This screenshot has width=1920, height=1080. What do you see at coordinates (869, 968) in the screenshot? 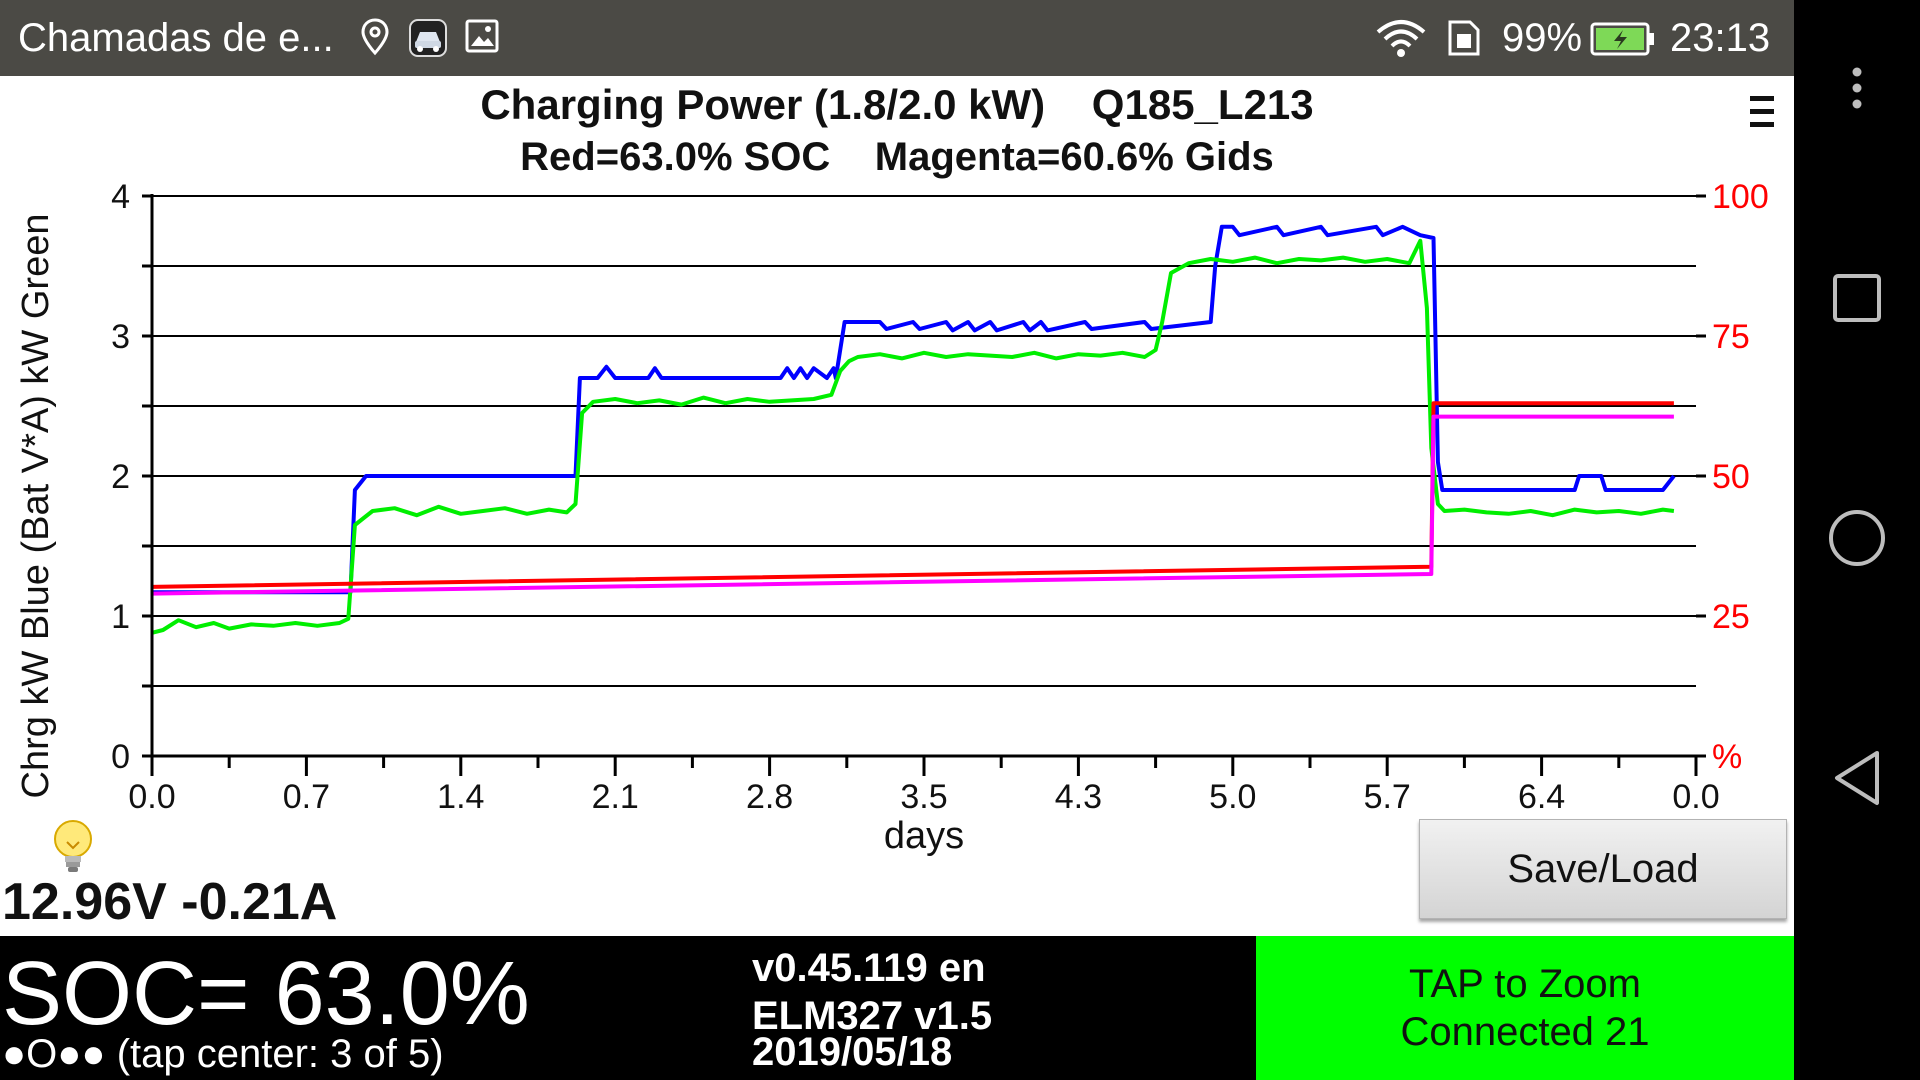
I see `app-version: v0.45.119 en` at bounding box center [869, 968].